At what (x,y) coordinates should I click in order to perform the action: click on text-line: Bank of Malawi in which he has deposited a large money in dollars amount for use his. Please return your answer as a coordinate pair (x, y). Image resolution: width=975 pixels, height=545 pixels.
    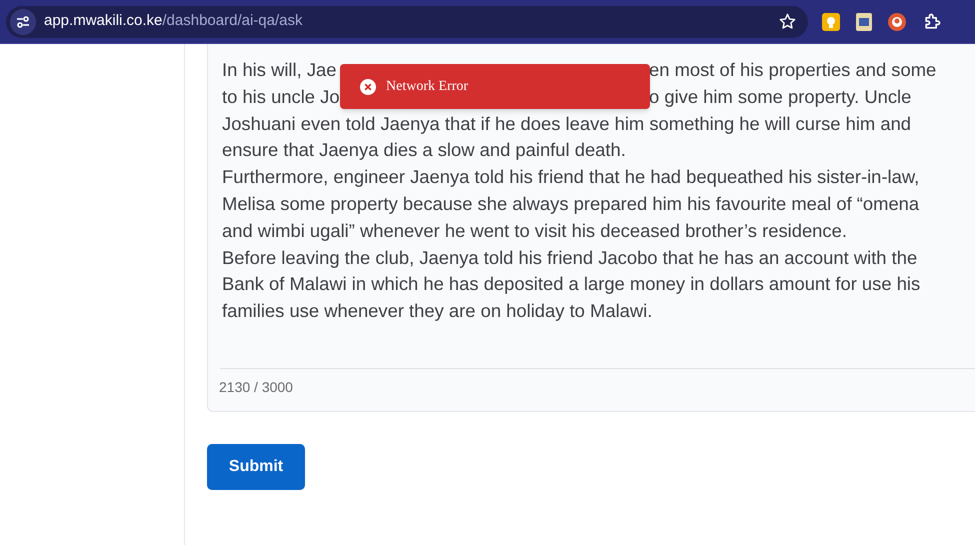
    Looking at the image, I should click on (571, 284).